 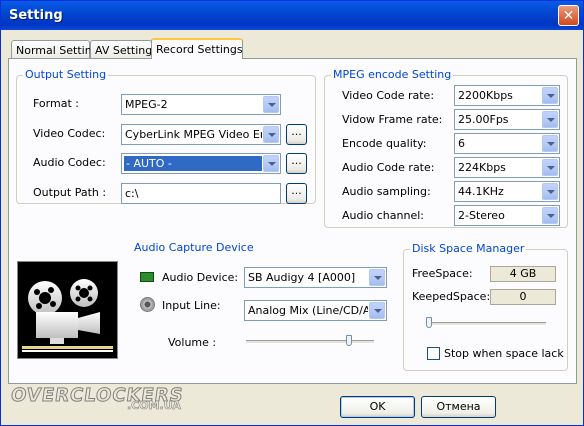 I want to click on disk-space-title: Disk Space Manager, so click(x=468, y=248).